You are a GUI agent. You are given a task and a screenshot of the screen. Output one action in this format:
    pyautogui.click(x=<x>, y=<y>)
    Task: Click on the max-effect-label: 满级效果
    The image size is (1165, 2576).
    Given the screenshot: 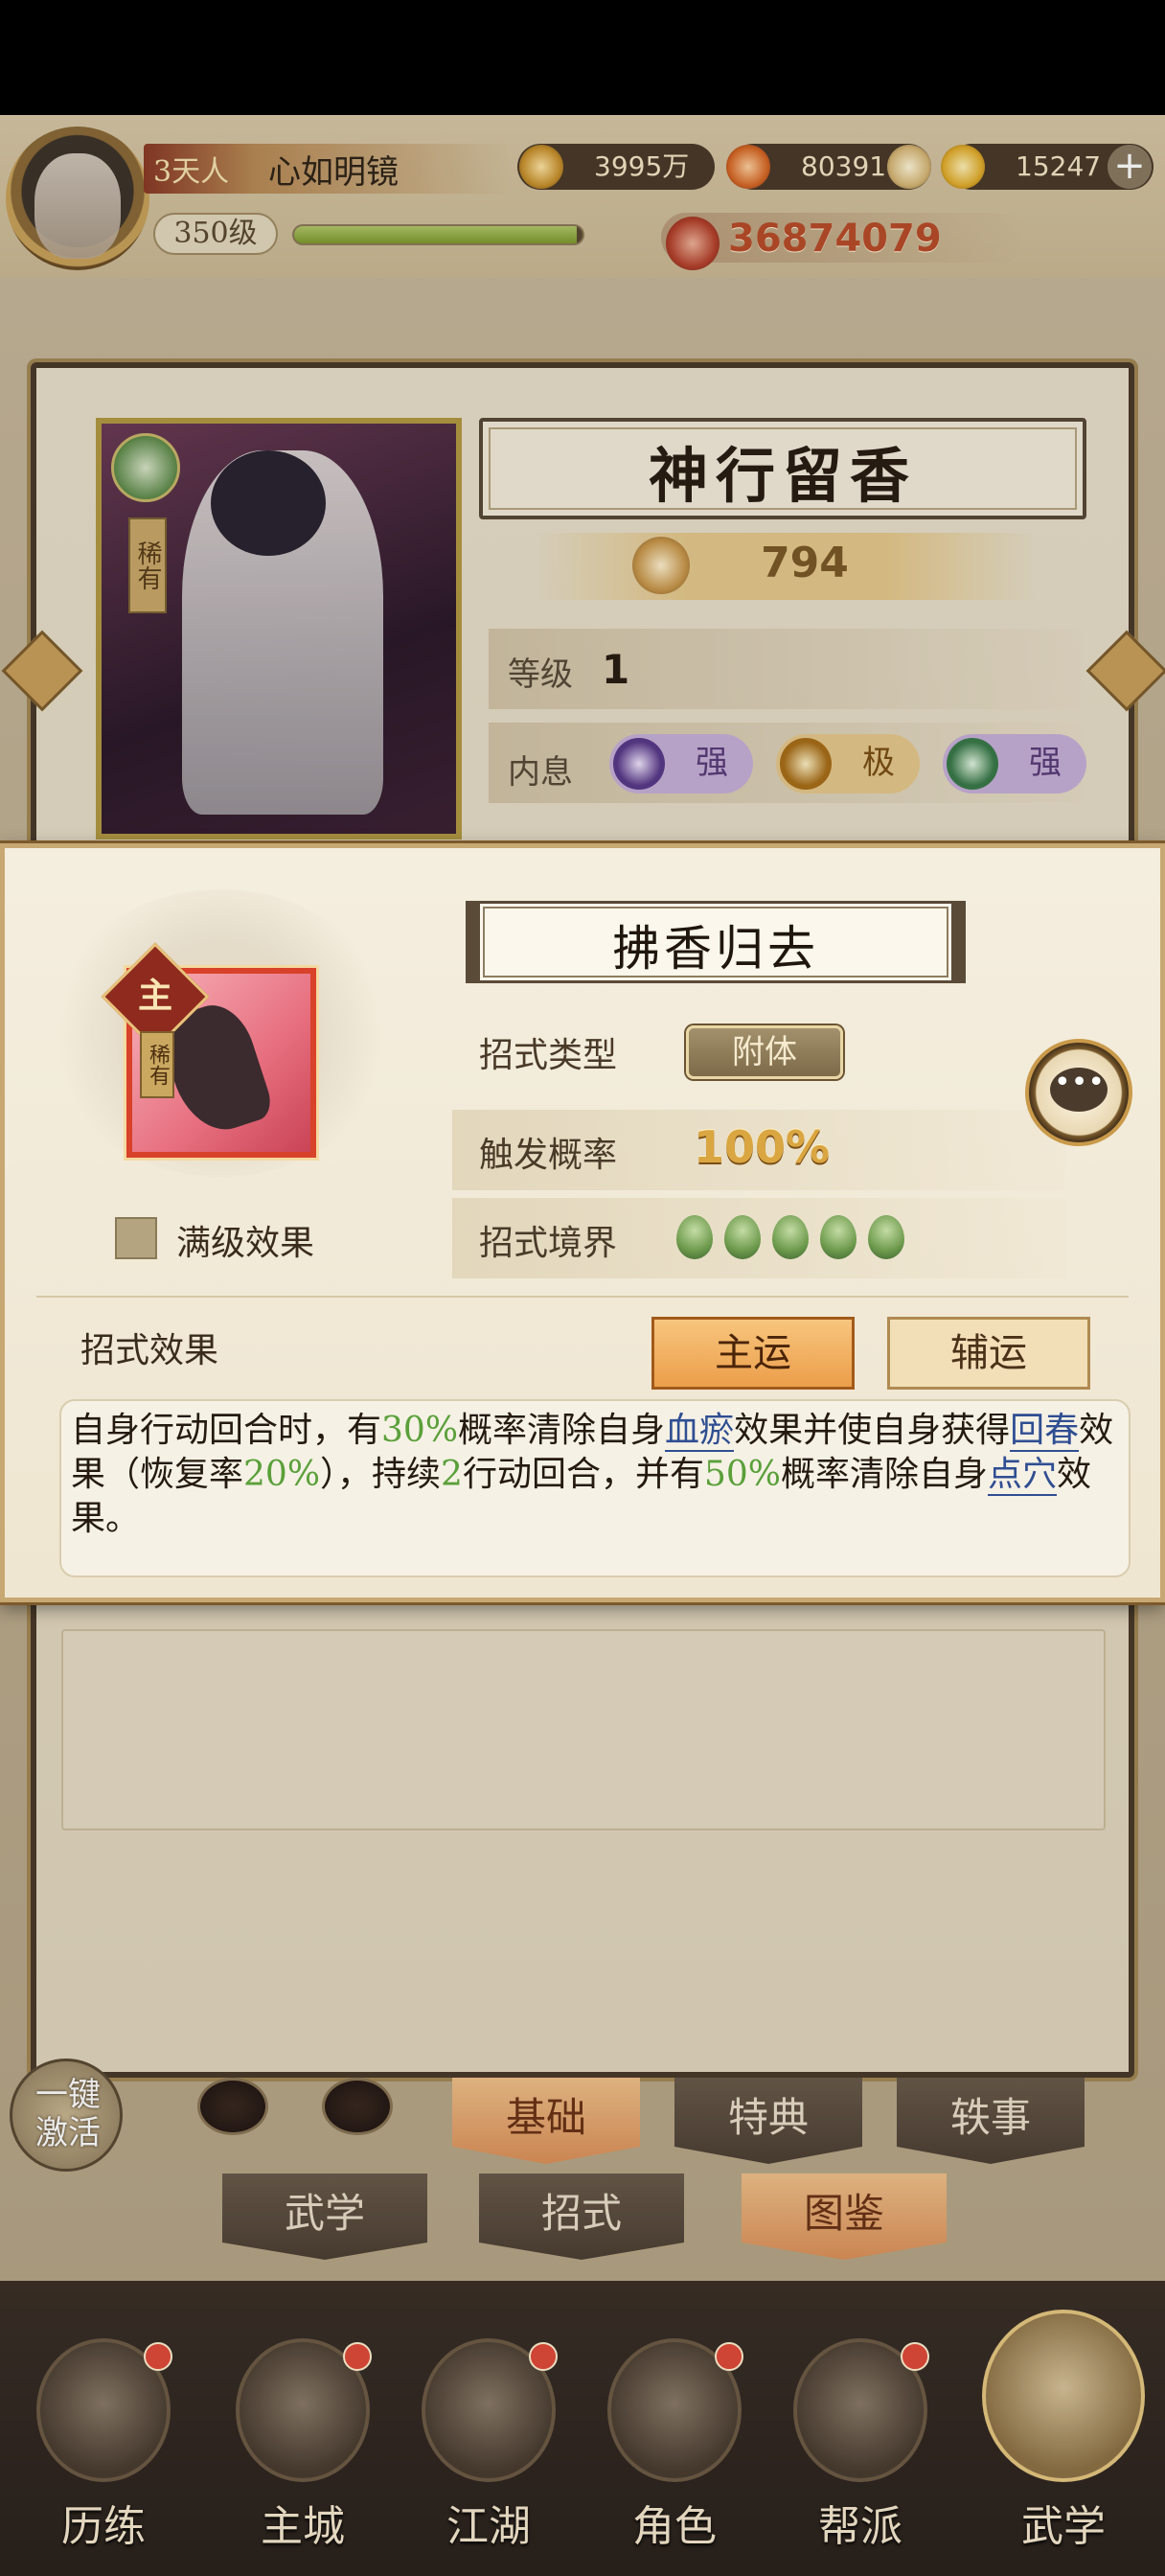 What is the action you would take?
    pyautogui.click(x=245, y=1243)
    